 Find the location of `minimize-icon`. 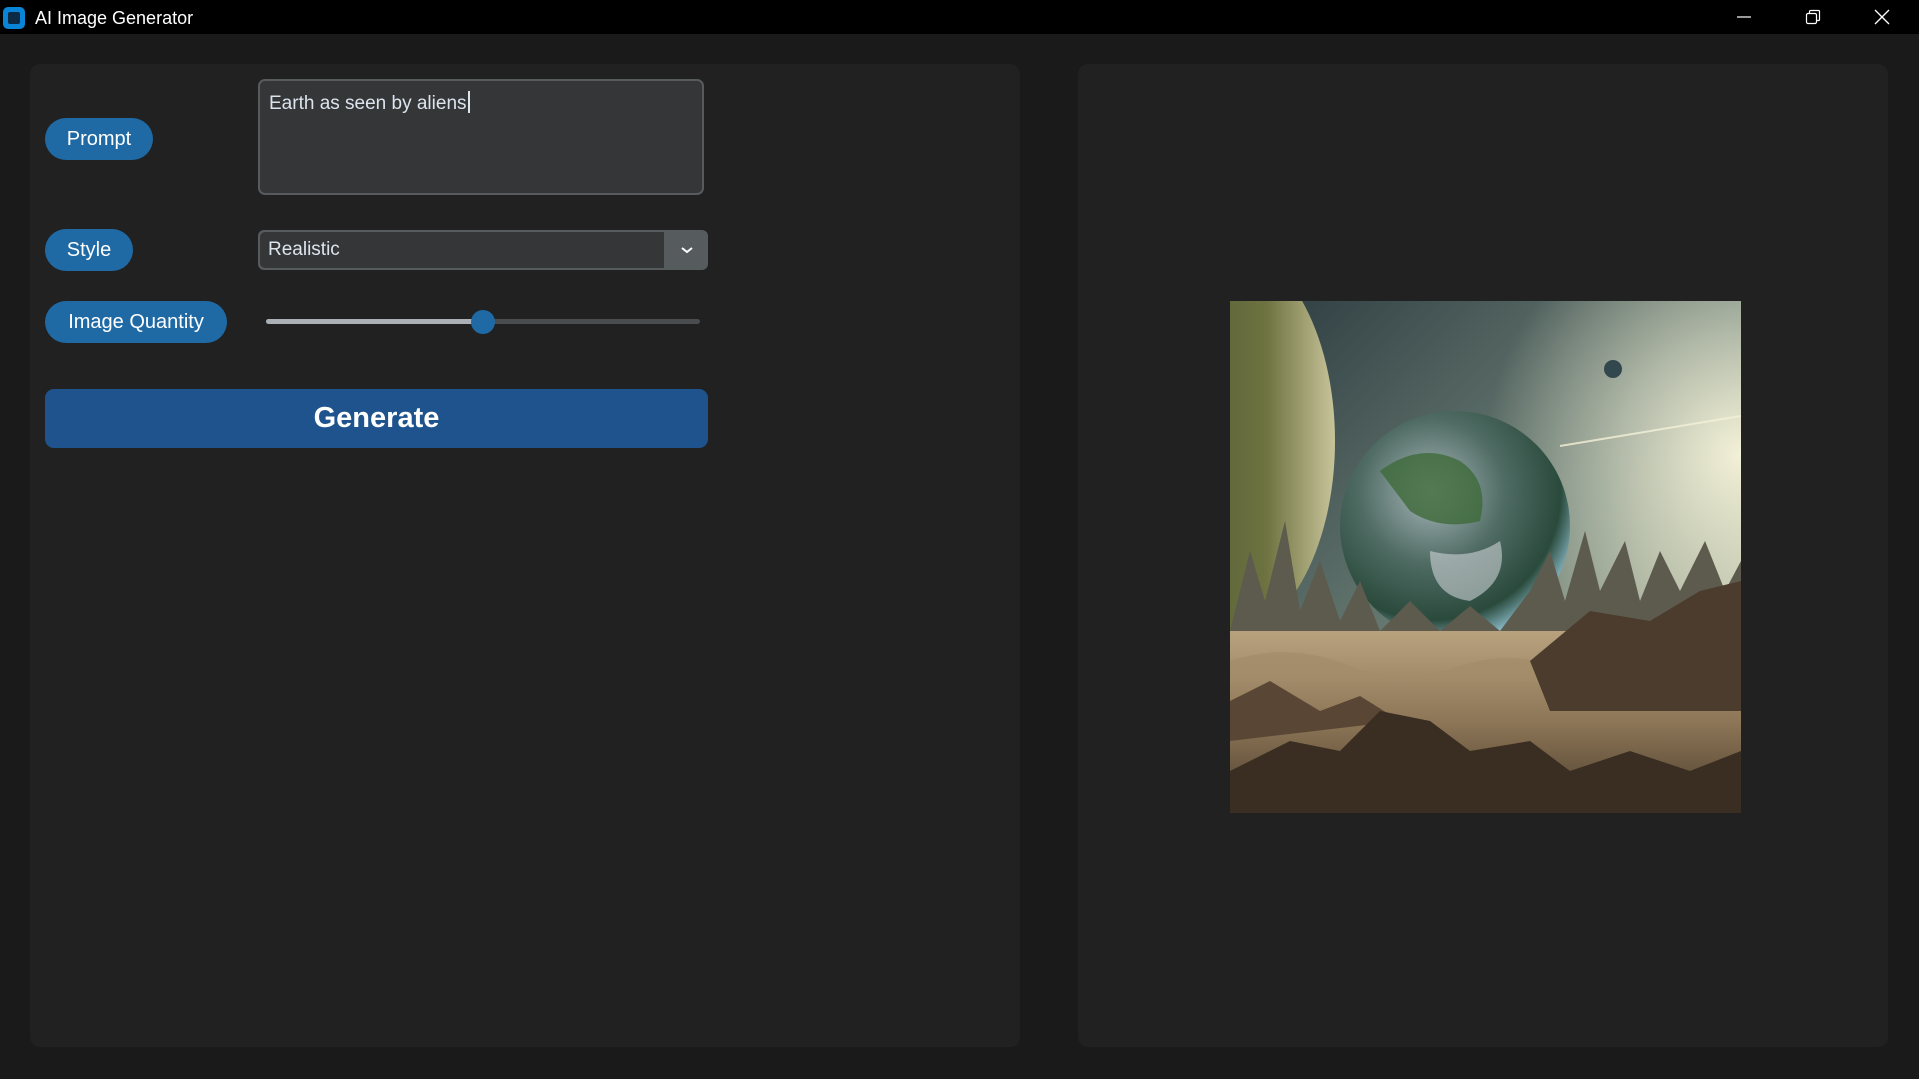

minimize-icon is located at coordinates (1744, 17).